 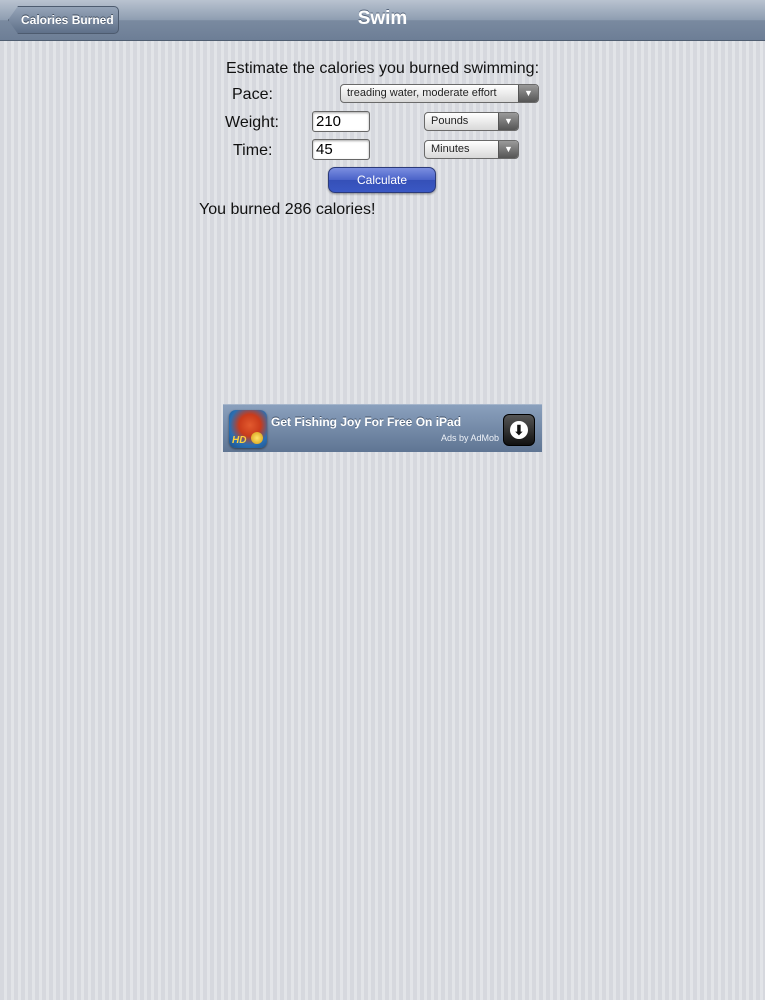 I want to click on weight-input, so click(x=341, y=121).